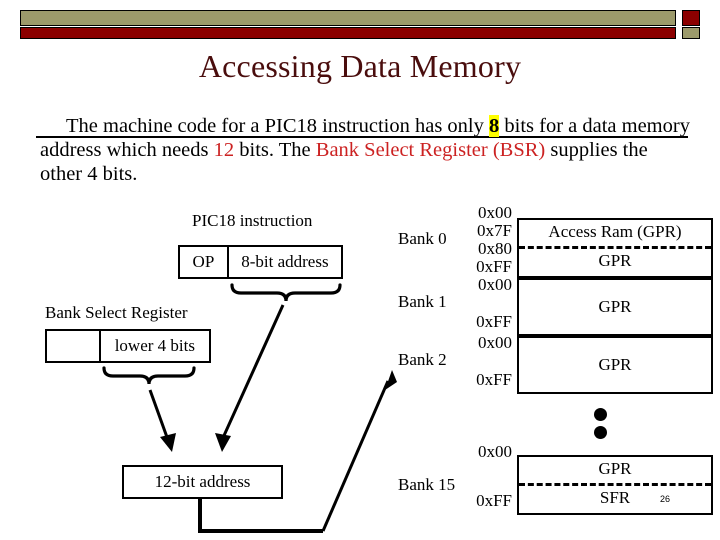 Image resolution: width=720 pixels, height=540 pixels. I want to click on bank-0-segment-gpr: GPR, so click(615, 260).